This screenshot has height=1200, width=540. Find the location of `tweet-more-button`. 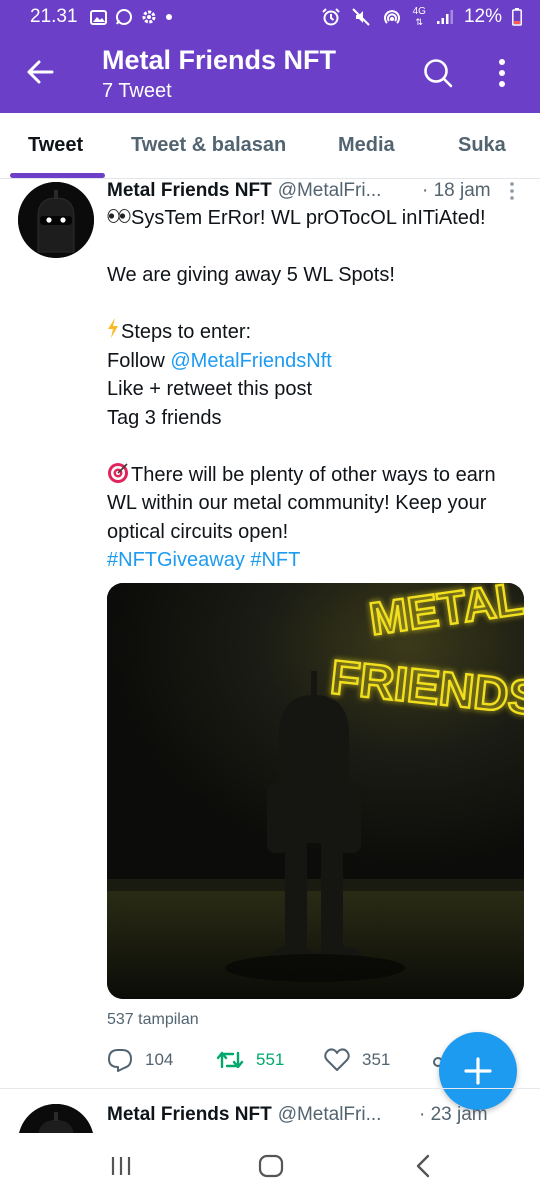

tweet-more-button is located at coordinates (512, 191).